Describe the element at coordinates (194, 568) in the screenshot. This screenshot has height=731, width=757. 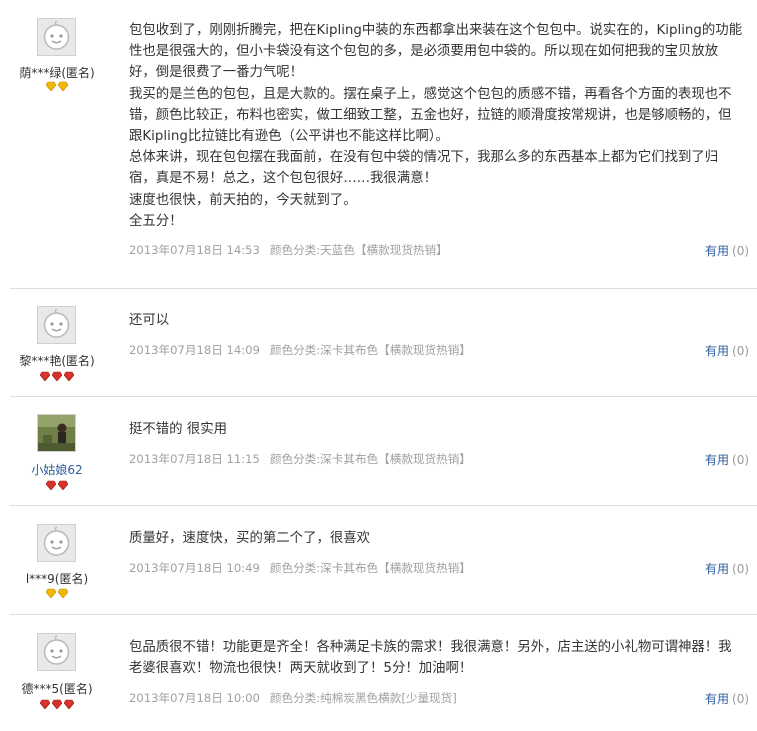
I see `review-date: 2013年07月18日 10:49` at that location.